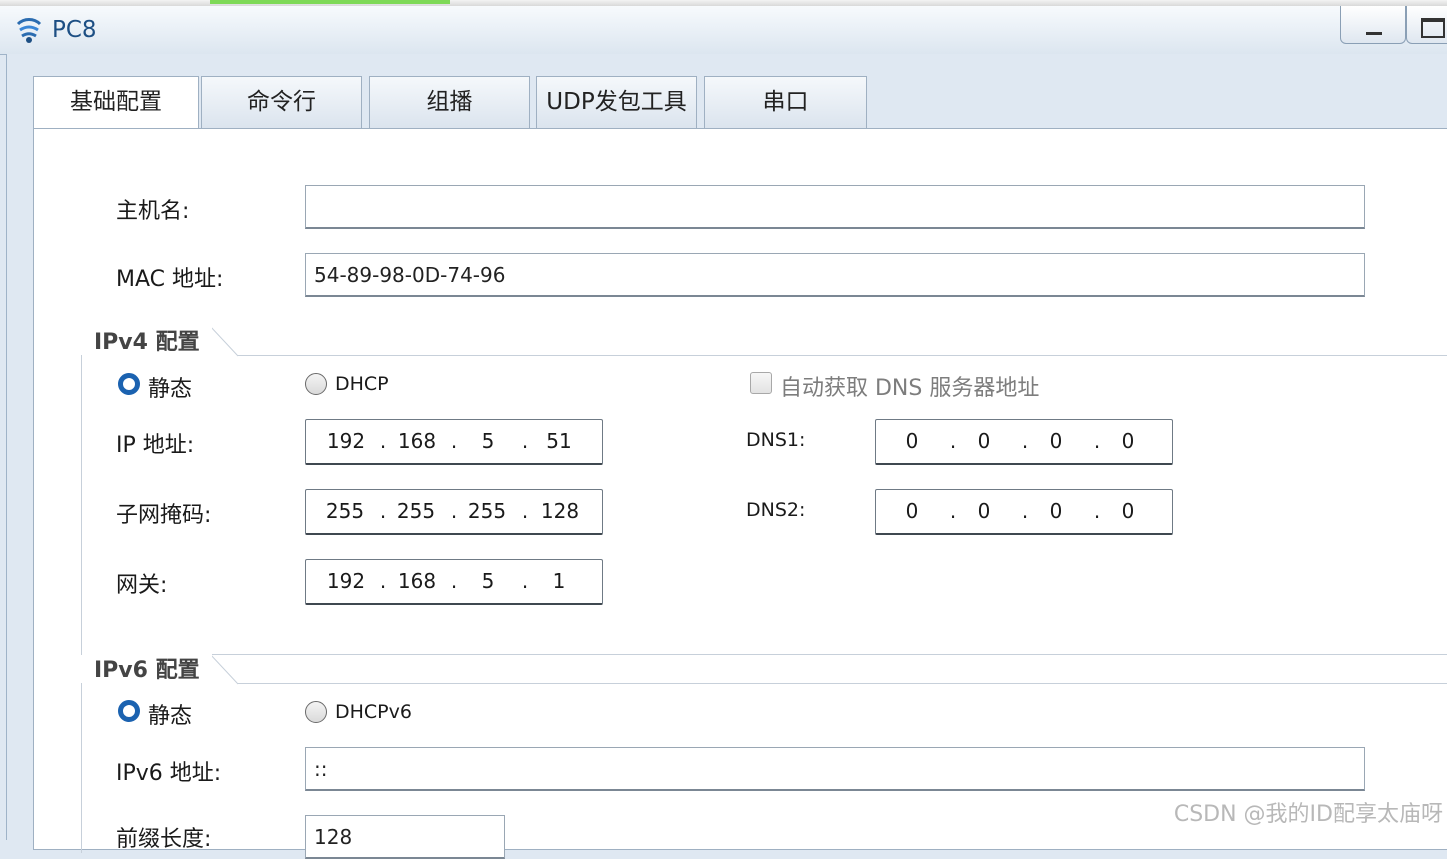 Image resolution: width=1447 pixels, height=859 pixels. Describe the element at coordinates (169, 773) in the screenshot. I see `ipv6-address-label: IPv6 地址:` at that location.